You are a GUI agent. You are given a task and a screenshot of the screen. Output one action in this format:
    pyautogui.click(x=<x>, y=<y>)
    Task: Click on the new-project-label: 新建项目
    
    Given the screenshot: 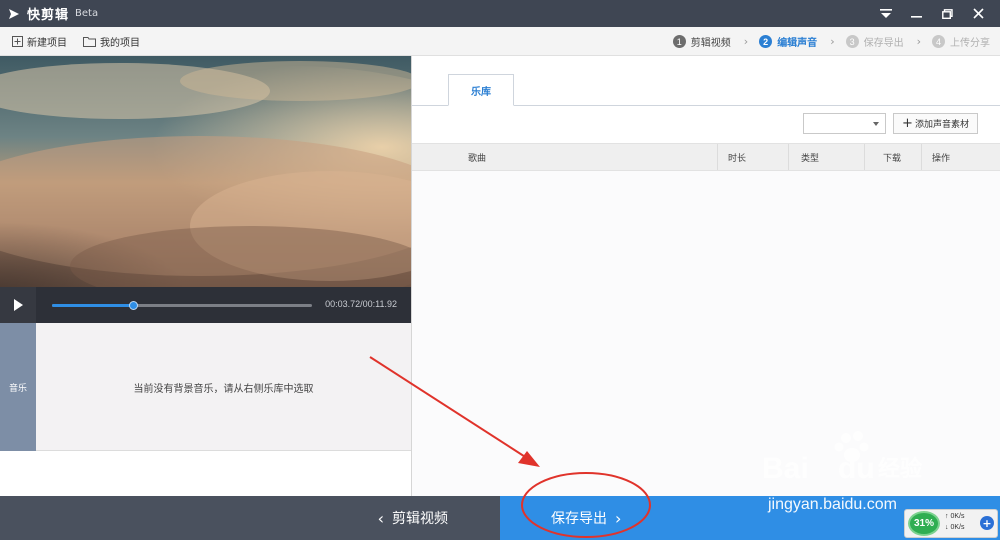 What is the action you would take?
    pyautogui.click(x=47, y=43)
    